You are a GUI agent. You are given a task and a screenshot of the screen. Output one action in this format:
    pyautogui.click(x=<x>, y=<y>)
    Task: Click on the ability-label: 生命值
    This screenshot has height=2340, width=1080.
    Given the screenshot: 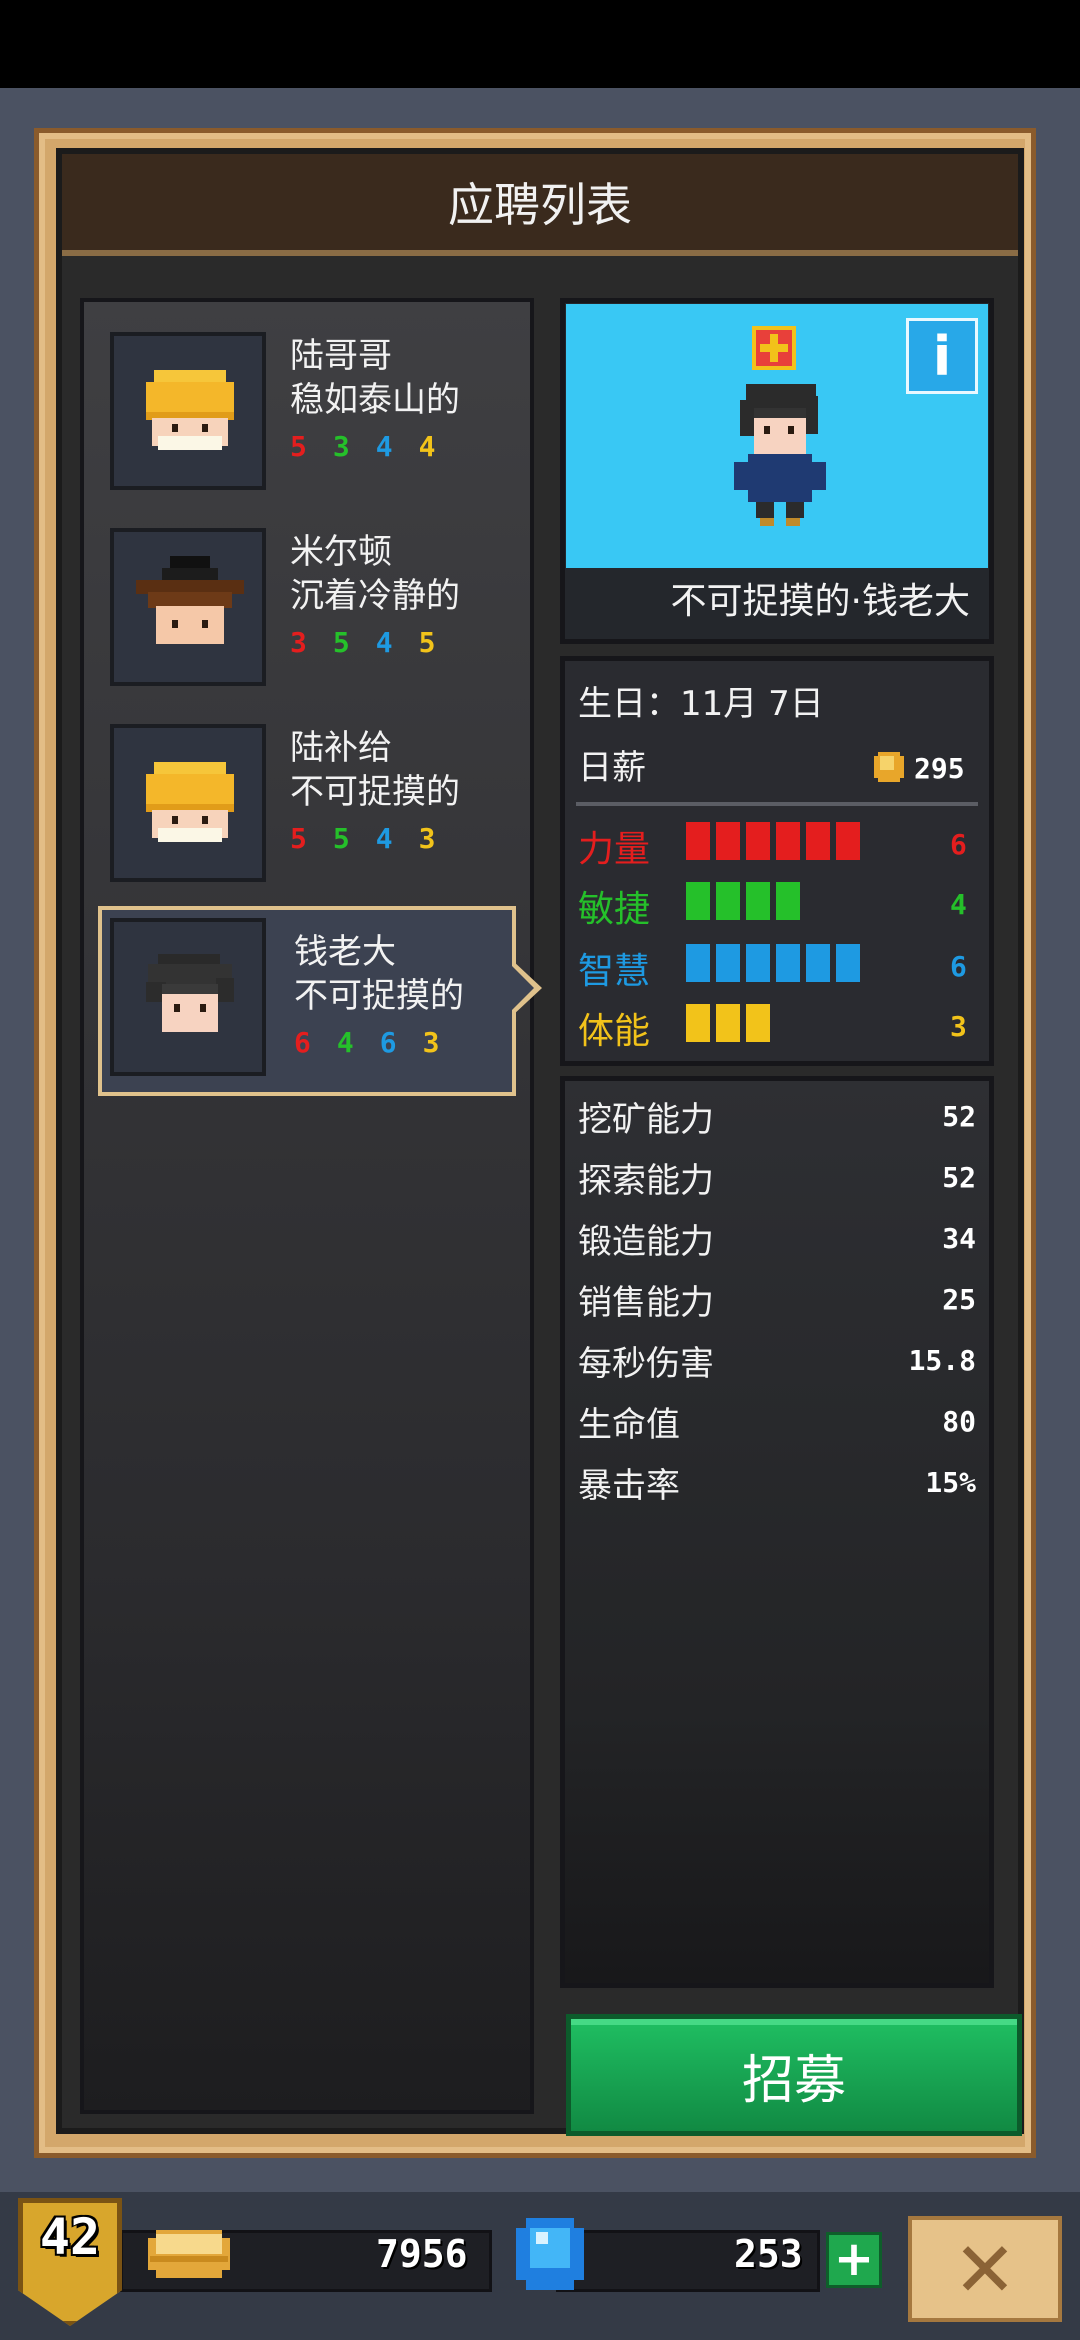 What is the action you would take?
    pyautogui.click(x=629, y=1425)
    